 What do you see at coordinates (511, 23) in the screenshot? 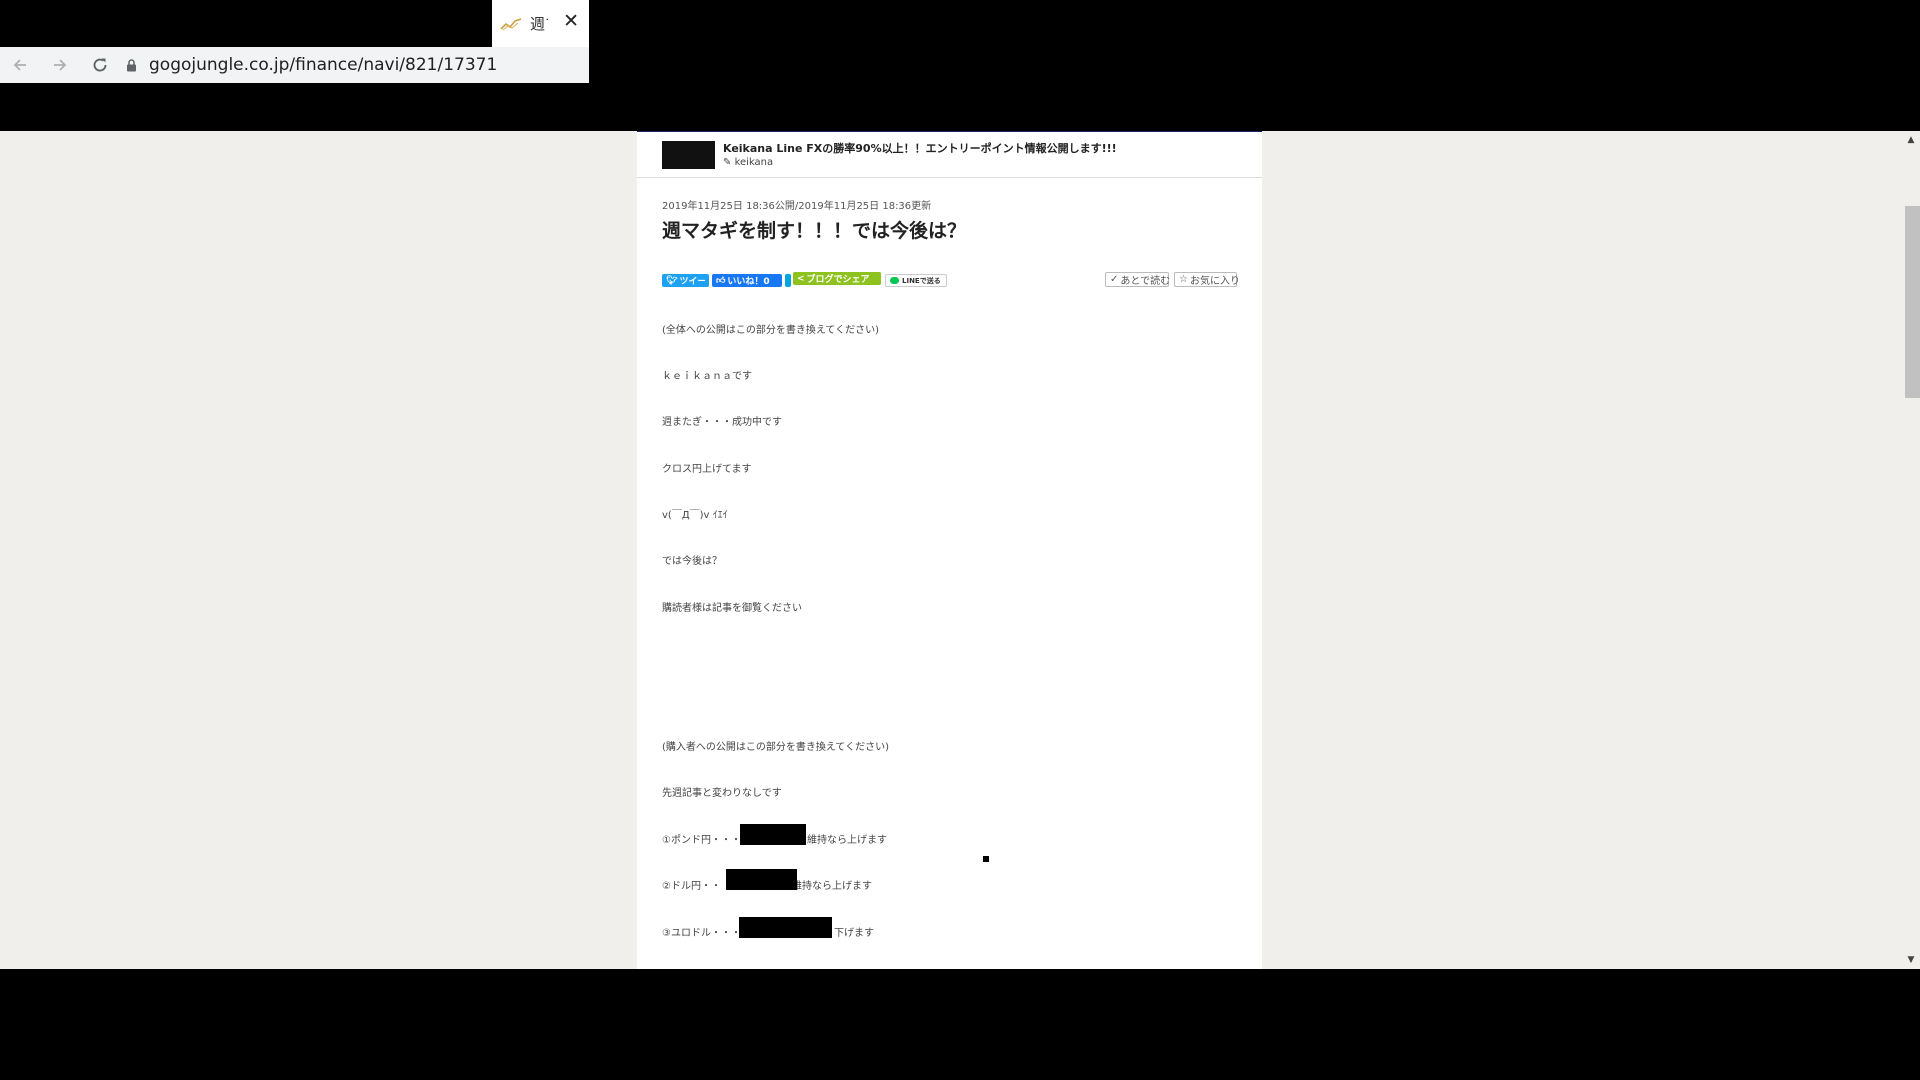
I see `site-favicon-icon` at bounding box center [511, 23].